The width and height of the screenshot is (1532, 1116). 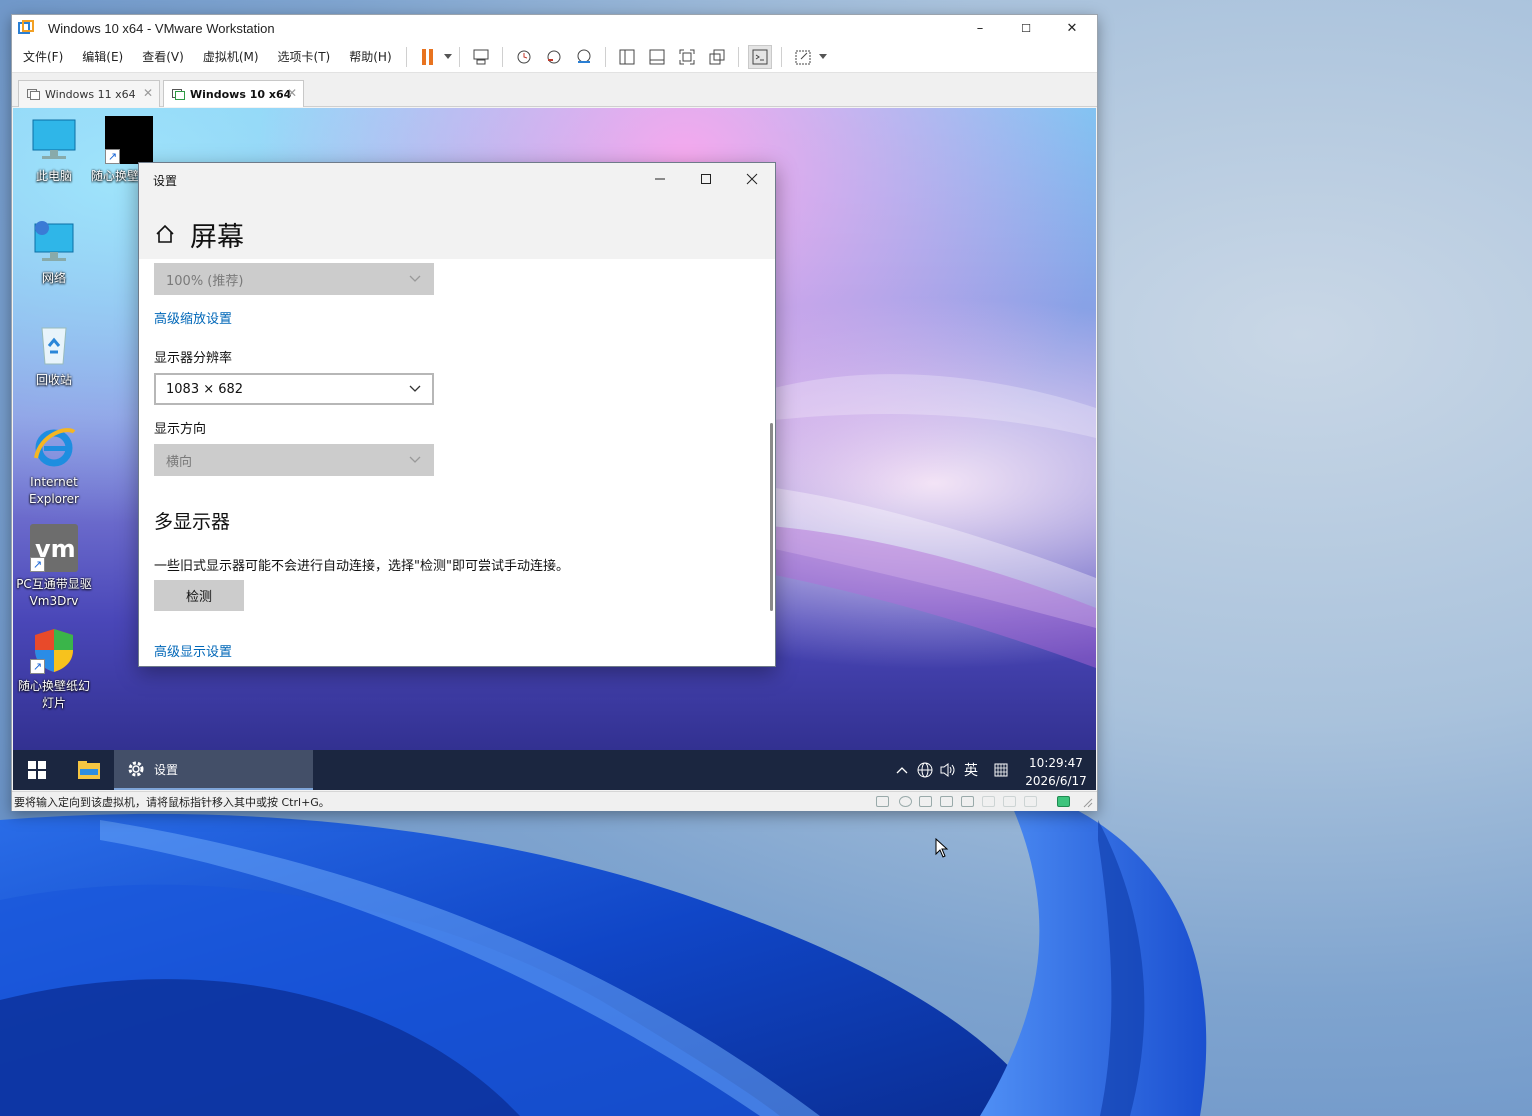 What do you see at coordinates (179, 462) in the screenshot?
I see `orientation-dropdown-value: 横向` at bounding box center [179, 462].